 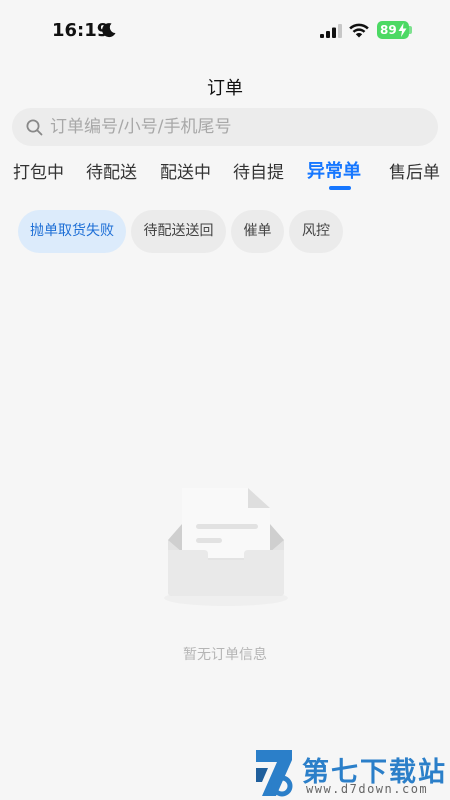 I want to click on watermark-url: www.d7down.com, so click(x=367, y=789).